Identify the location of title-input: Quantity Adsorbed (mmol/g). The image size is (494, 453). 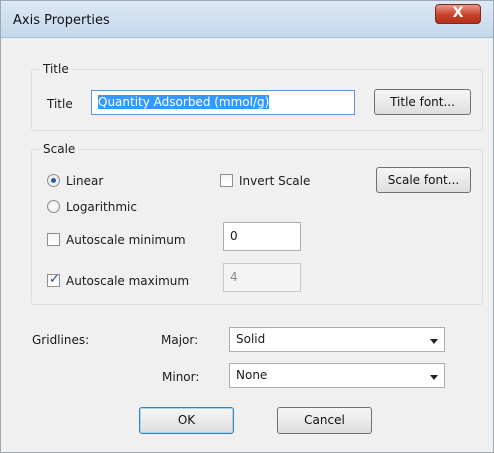
(223, 102).